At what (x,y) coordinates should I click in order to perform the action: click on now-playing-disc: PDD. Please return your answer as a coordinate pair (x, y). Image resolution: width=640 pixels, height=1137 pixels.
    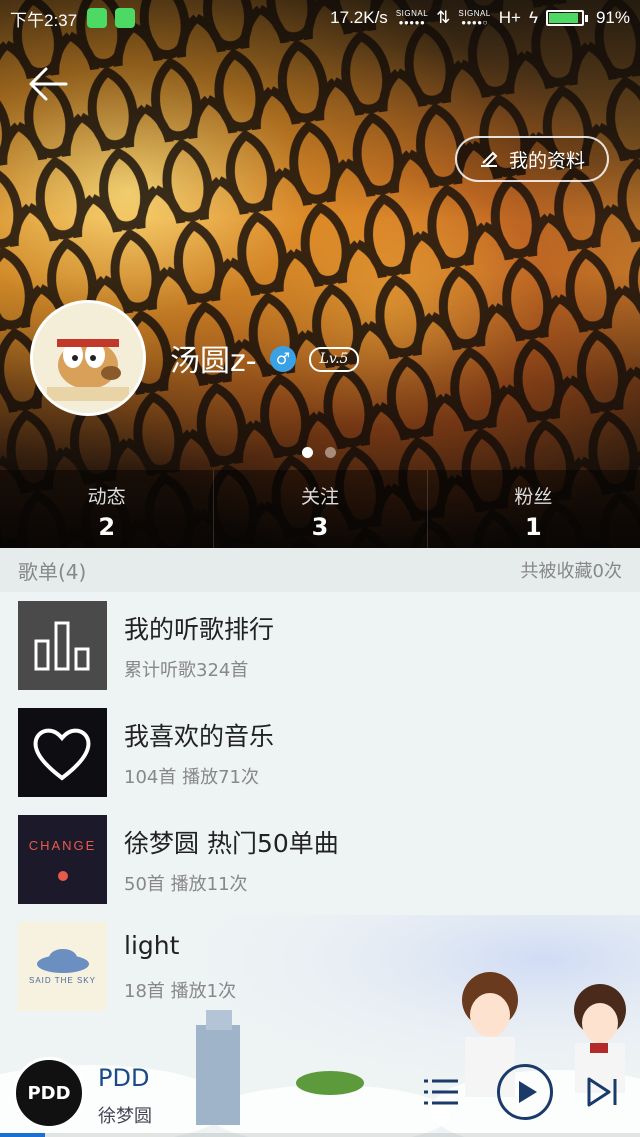
    Looking at the image, I should click on (49, 1093).